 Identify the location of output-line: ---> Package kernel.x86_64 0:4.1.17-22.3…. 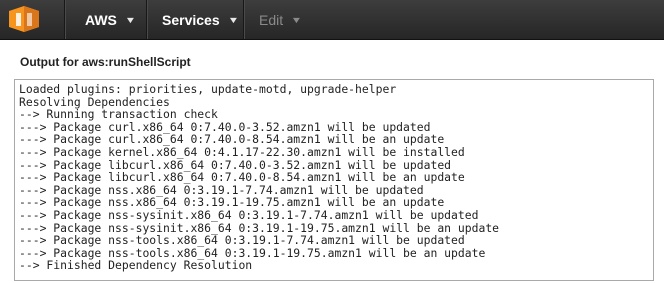
(242, 151).